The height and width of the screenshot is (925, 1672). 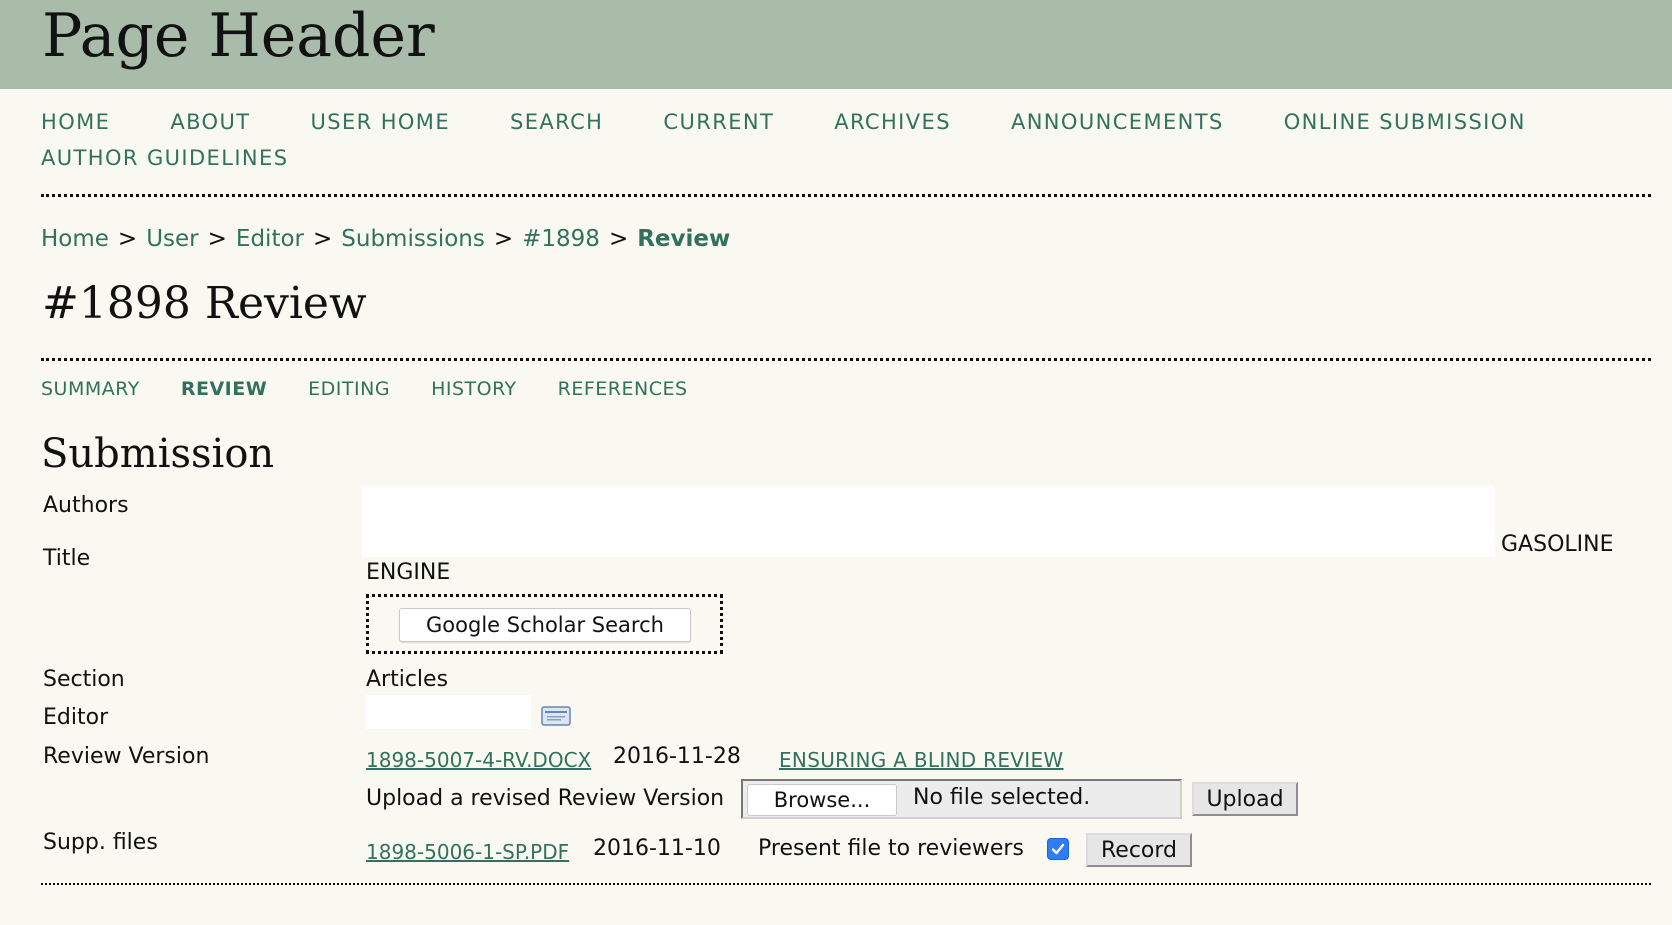 What do you see at coordinates (100, 842) in the screenshot?
I see `label-supp-files: Supp. files` at bounding box center [100, 842].